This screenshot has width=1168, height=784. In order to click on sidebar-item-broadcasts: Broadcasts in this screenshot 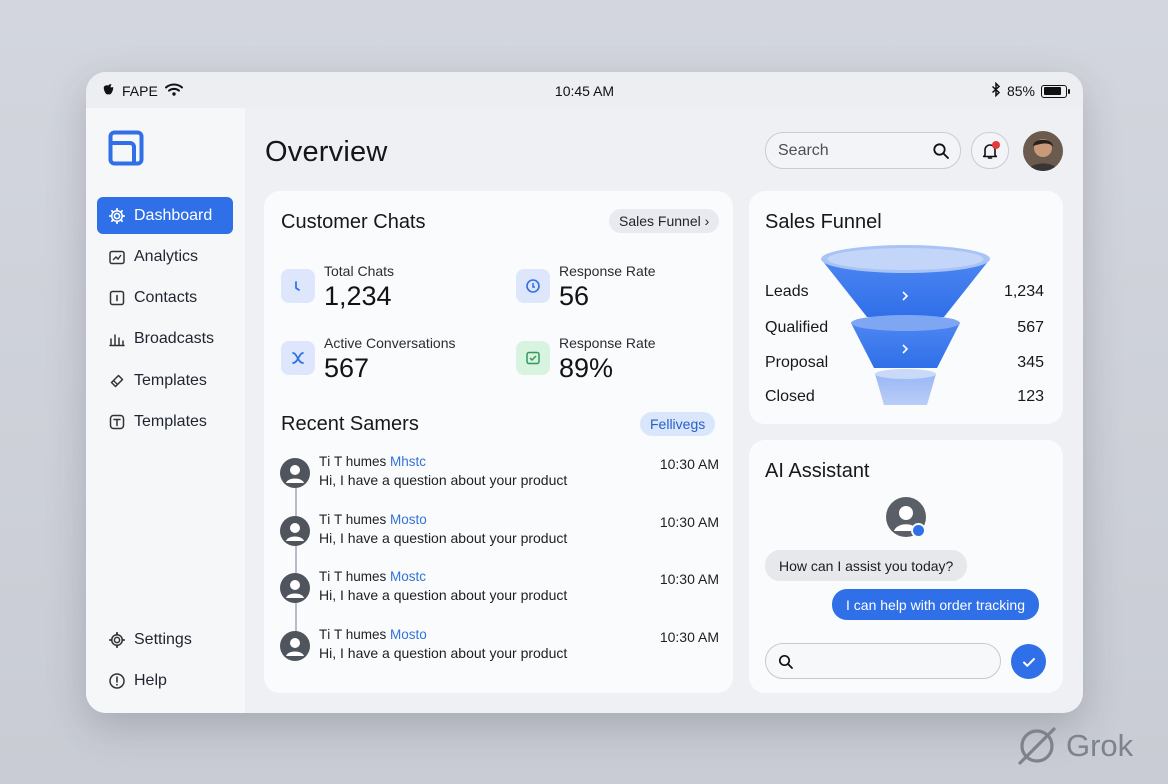, I will do `click(165, 339)`.